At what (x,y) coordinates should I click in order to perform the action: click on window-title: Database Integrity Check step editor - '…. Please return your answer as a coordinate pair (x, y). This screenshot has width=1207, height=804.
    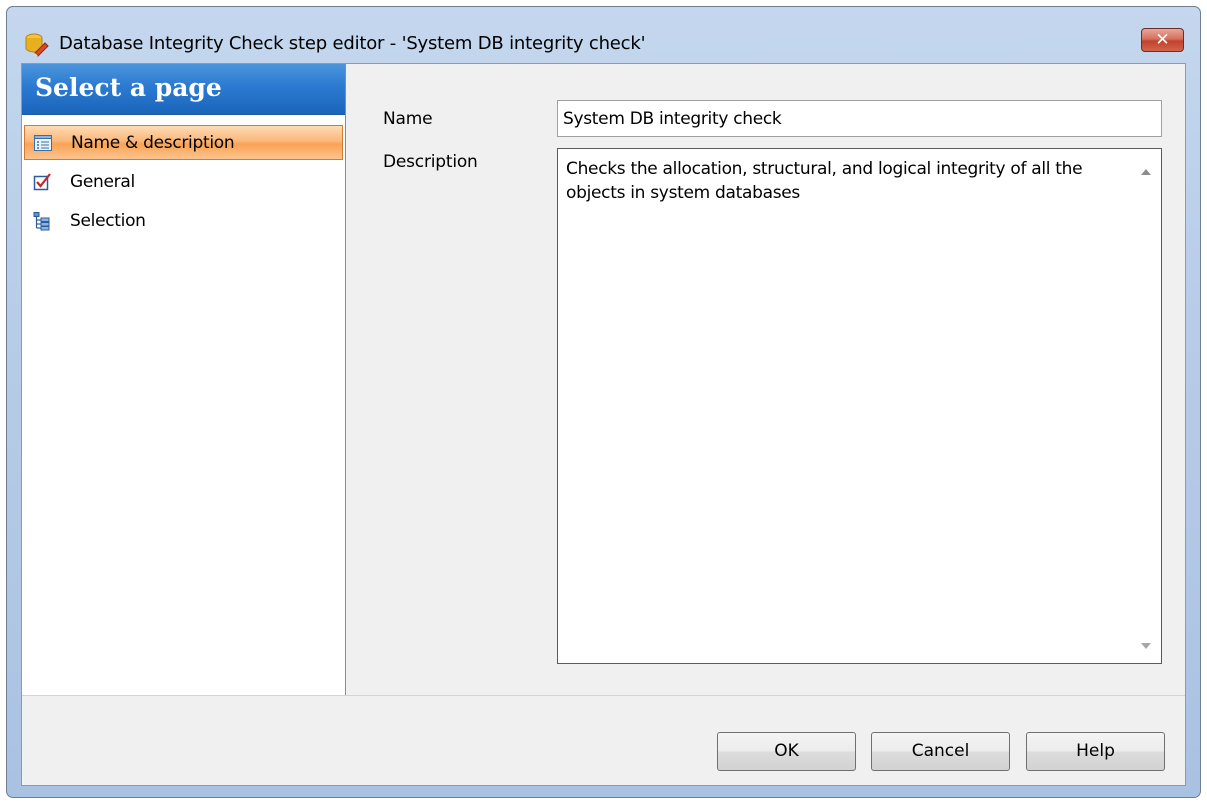
    Looking at the image, I should click on (352, 43).